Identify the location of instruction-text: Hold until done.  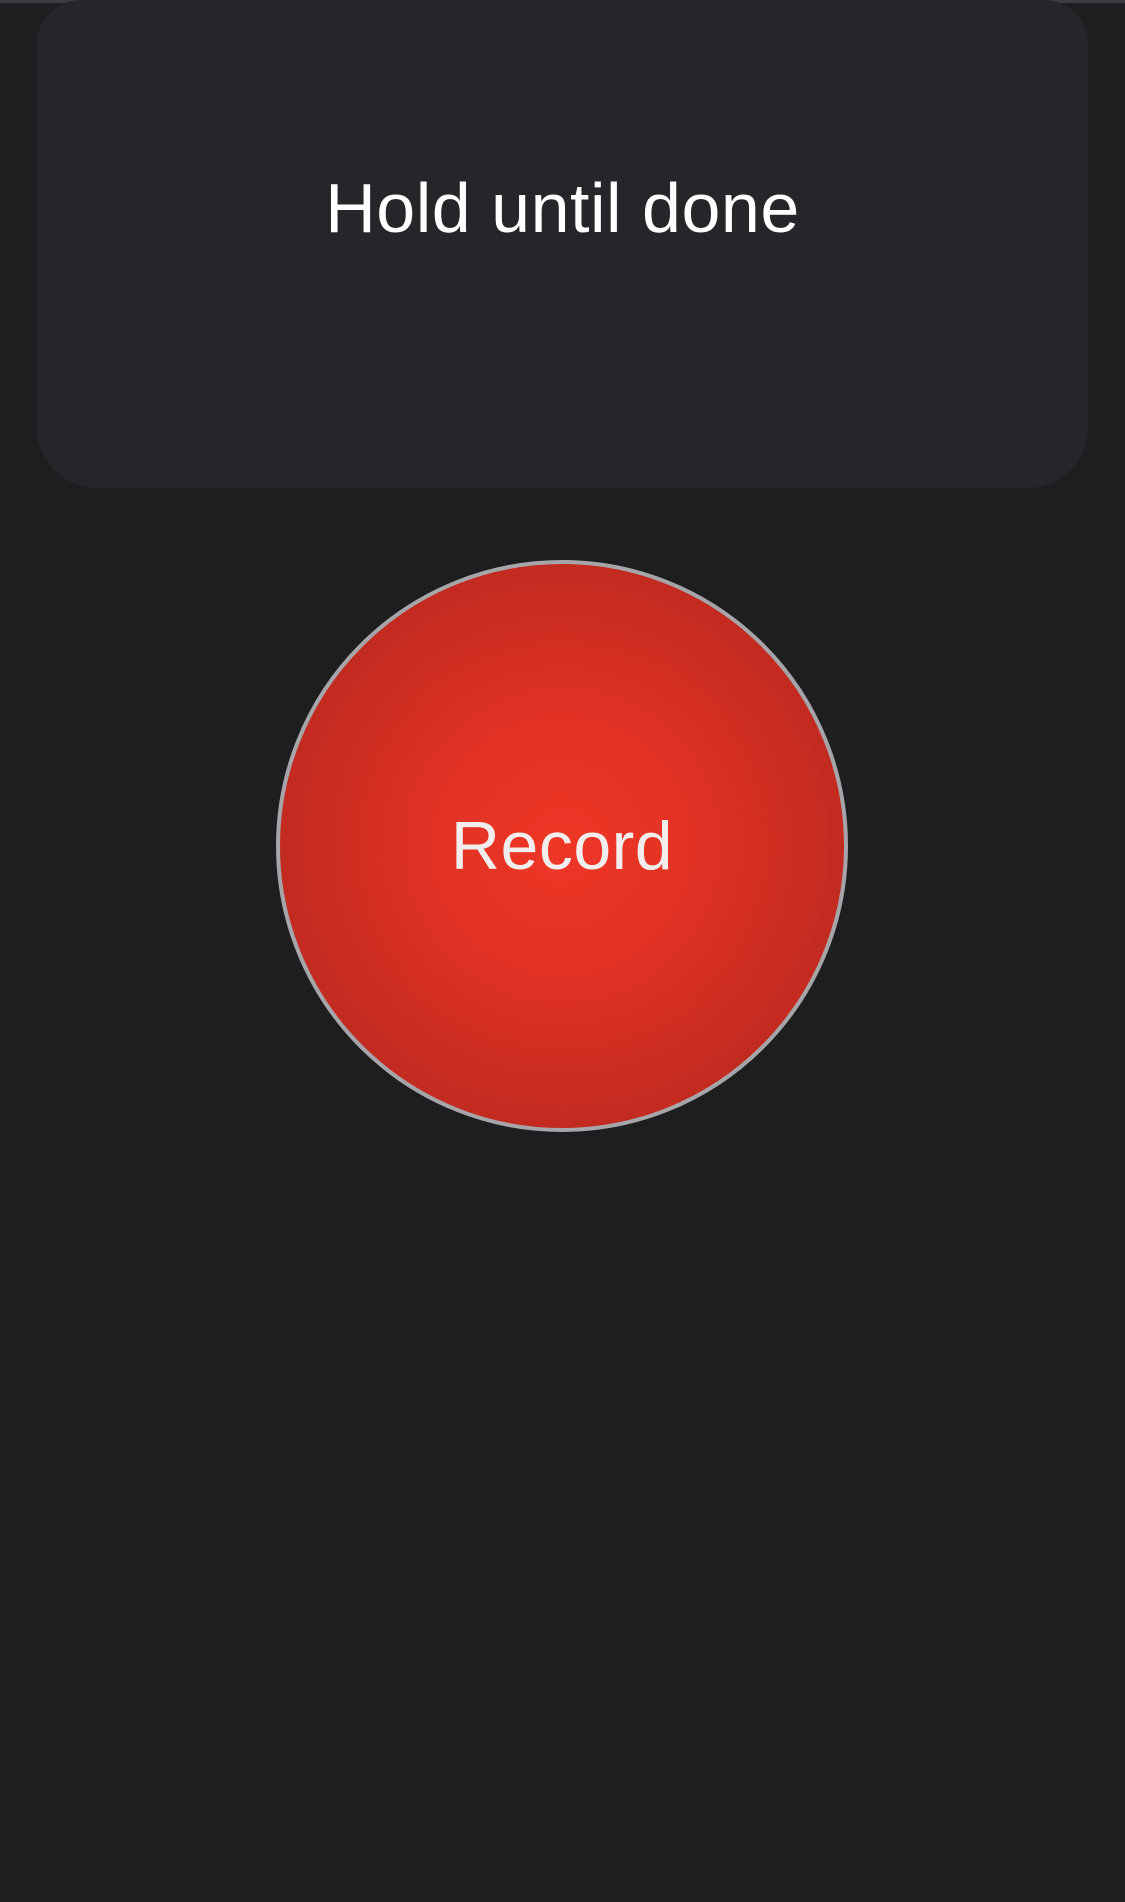
(562, 208).